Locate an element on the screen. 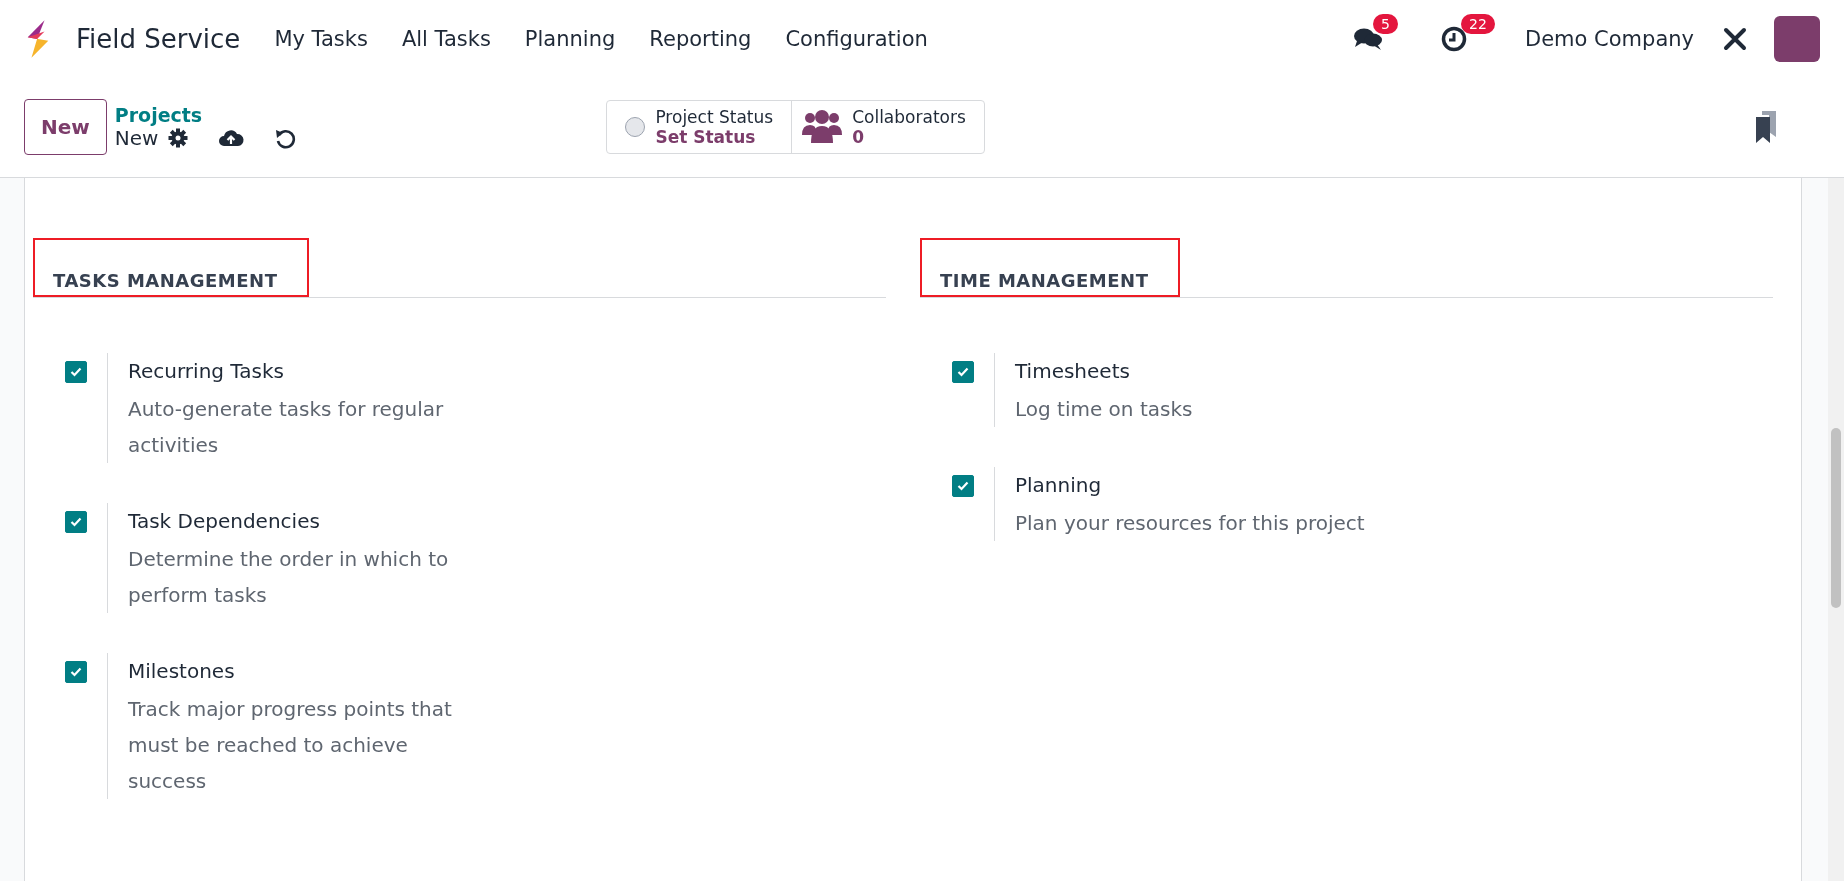 The width and height of the screenshot is (1844, 881). user-avatar is located at coordinates (1797, 38).